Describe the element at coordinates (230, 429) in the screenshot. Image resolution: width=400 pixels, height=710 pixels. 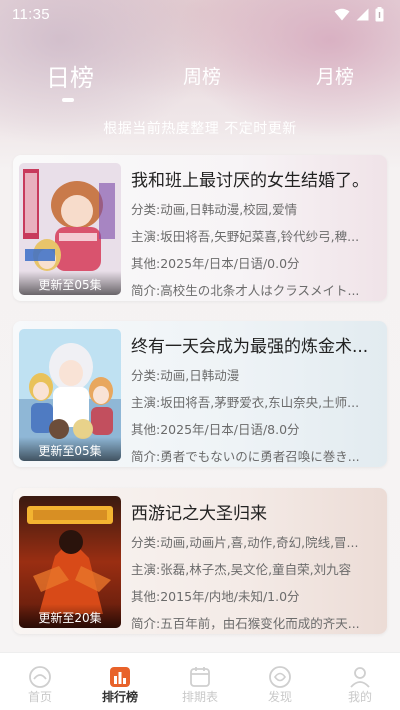
I see `other-value: 2025年/日本/日语/8.0分` at that location.